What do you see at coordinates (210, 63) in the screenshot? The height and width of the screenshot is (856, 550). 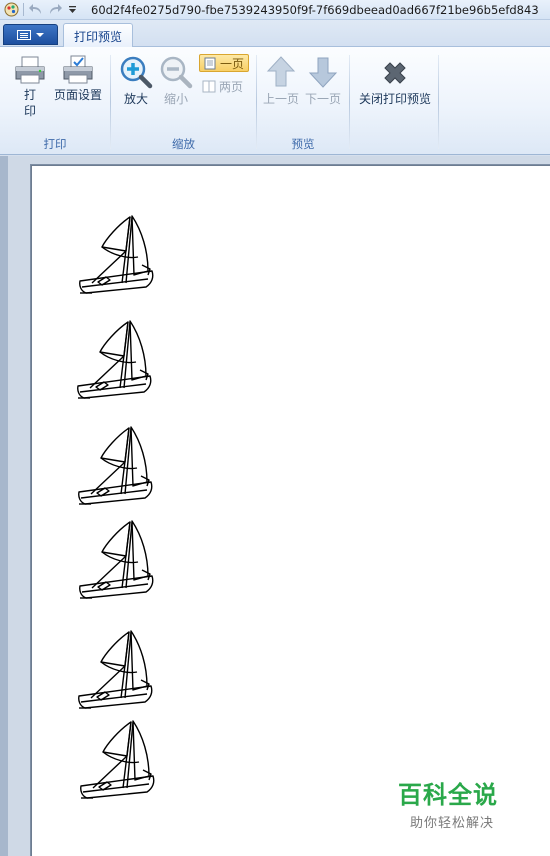 I see `one-page-icon` at bounding box center [210, 63].